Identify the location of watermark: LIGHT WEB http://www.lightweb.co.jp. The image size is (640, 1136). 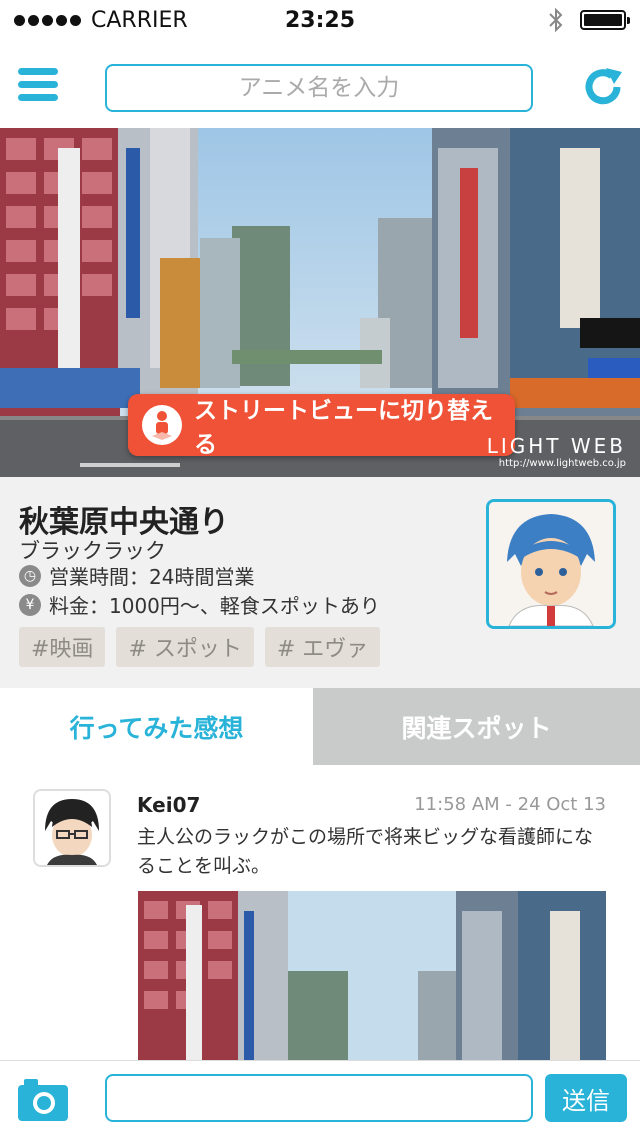
(556, 451).